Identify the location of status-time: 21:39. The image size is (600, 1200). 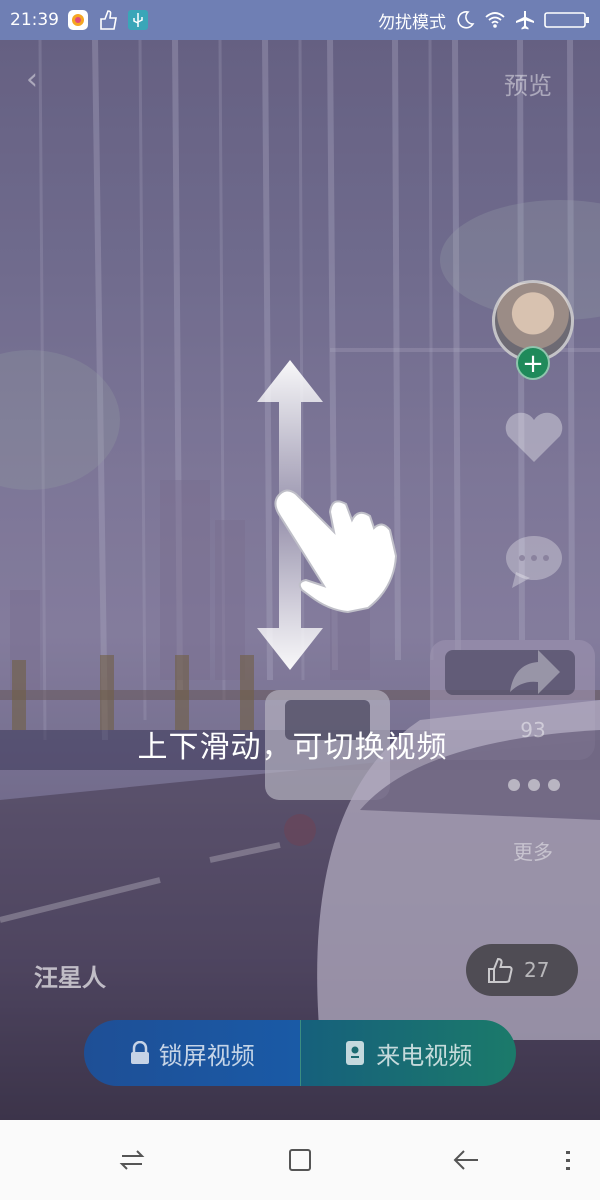
(34, 20).